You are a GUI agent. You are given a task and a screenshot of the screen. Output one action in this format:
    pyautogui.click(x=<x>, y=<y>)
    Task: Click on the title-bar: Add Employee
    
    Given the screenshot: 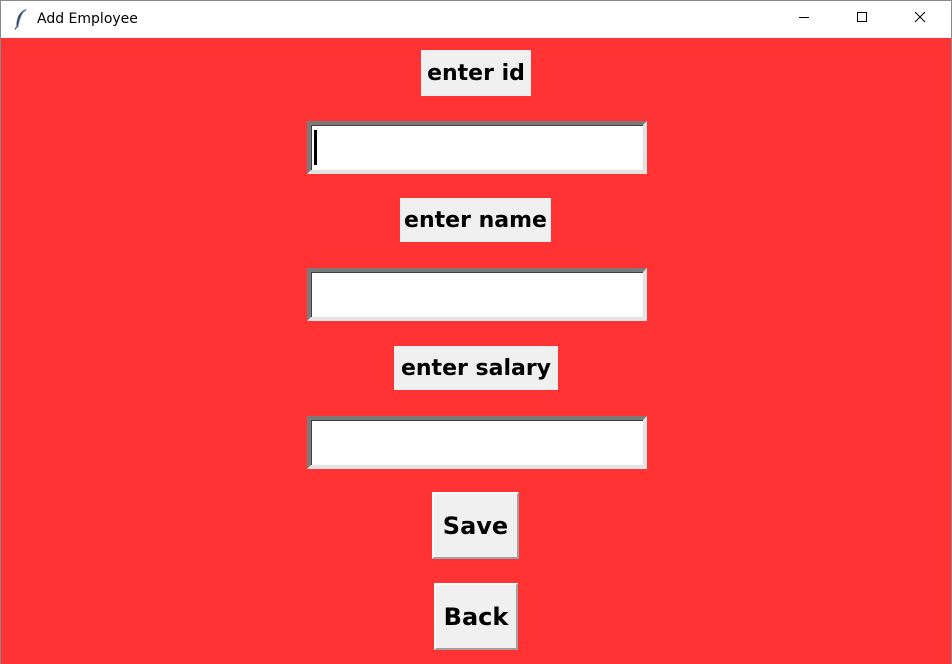 What is the action you would take?
    pyautogui.click(x=476, y=19)
    